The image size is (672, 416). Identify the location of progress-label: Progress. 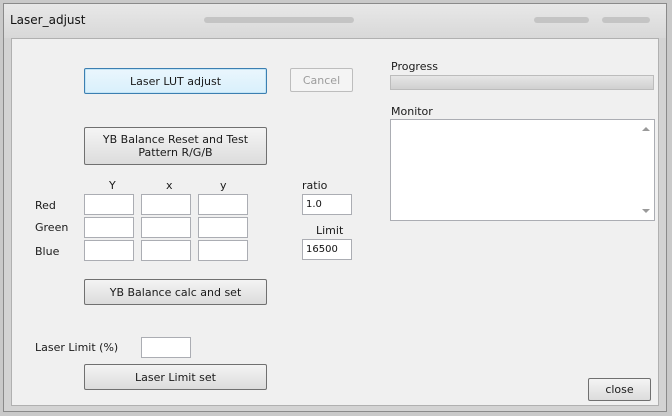
(414, 66).